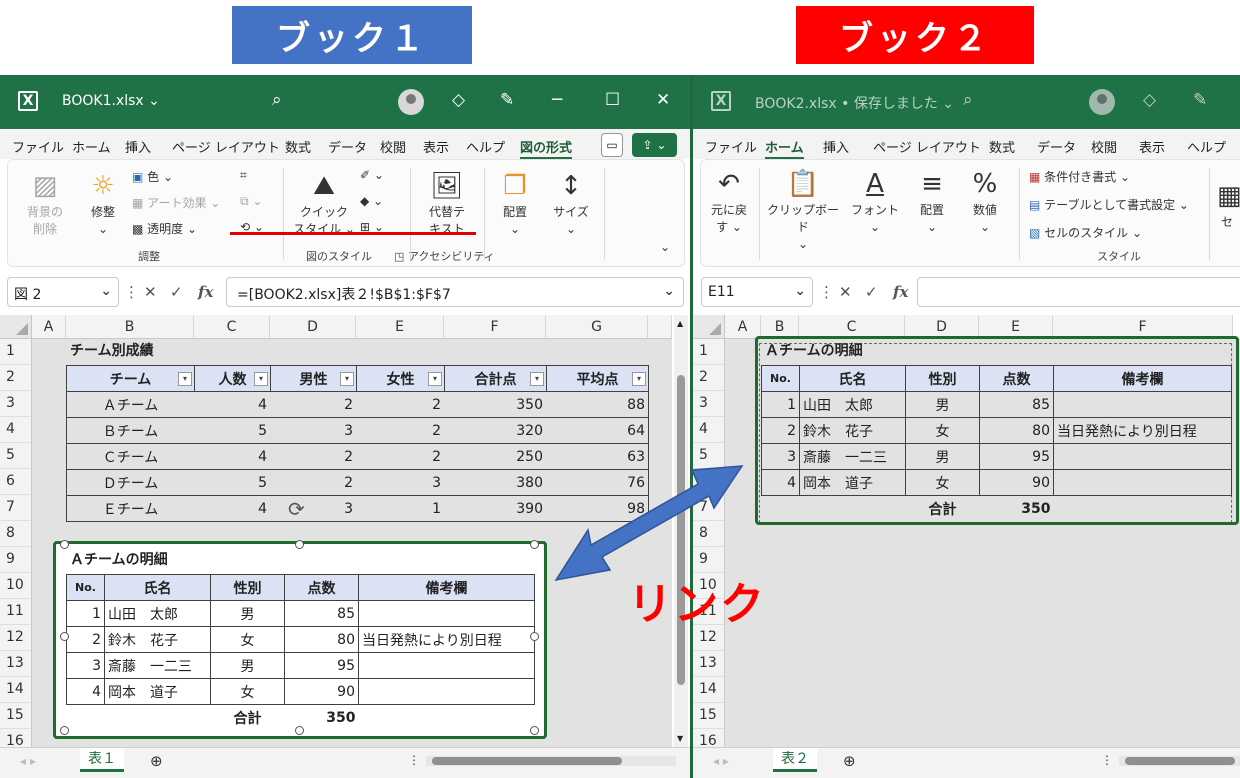  Describe the element at coordinates (277, 100) in the screenshot. I see `search-icon: ⌕` at that location.